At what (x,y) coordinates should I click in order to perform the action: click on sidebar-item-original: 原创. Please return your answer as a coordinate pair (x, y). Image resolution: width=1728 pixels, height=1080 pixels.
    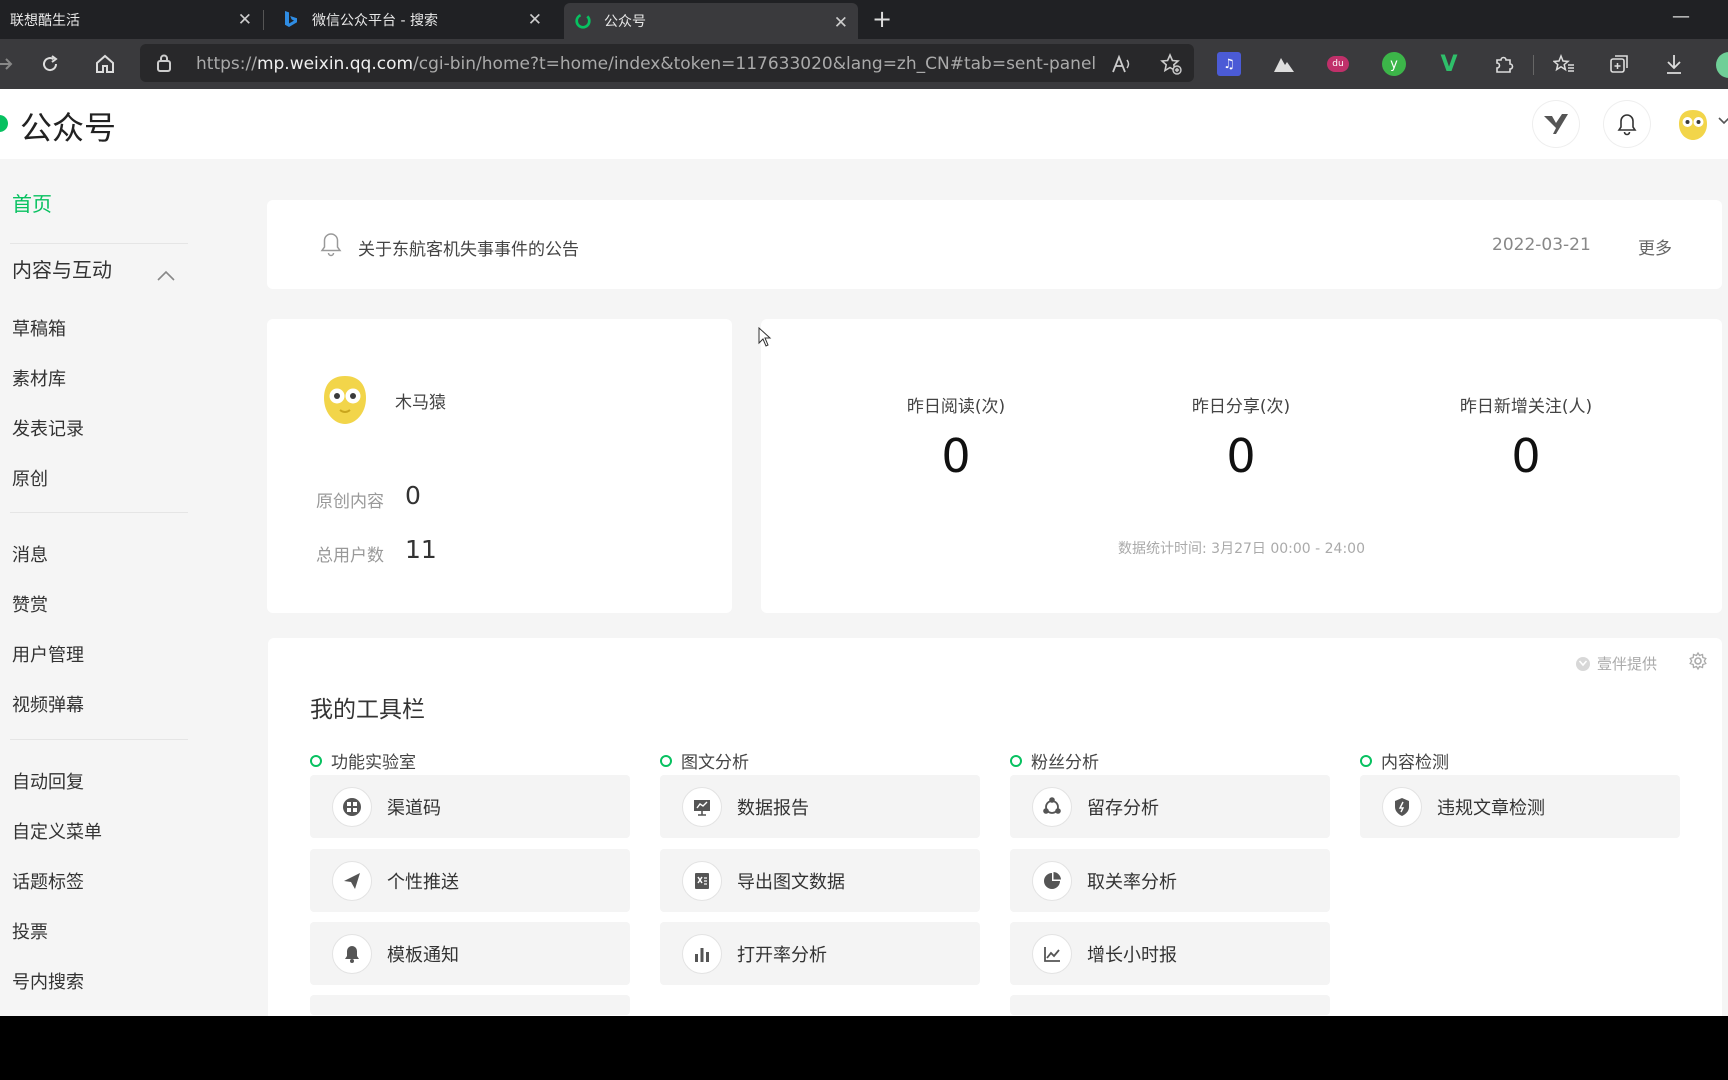
    Looking at the image, I should click on (30, 478).